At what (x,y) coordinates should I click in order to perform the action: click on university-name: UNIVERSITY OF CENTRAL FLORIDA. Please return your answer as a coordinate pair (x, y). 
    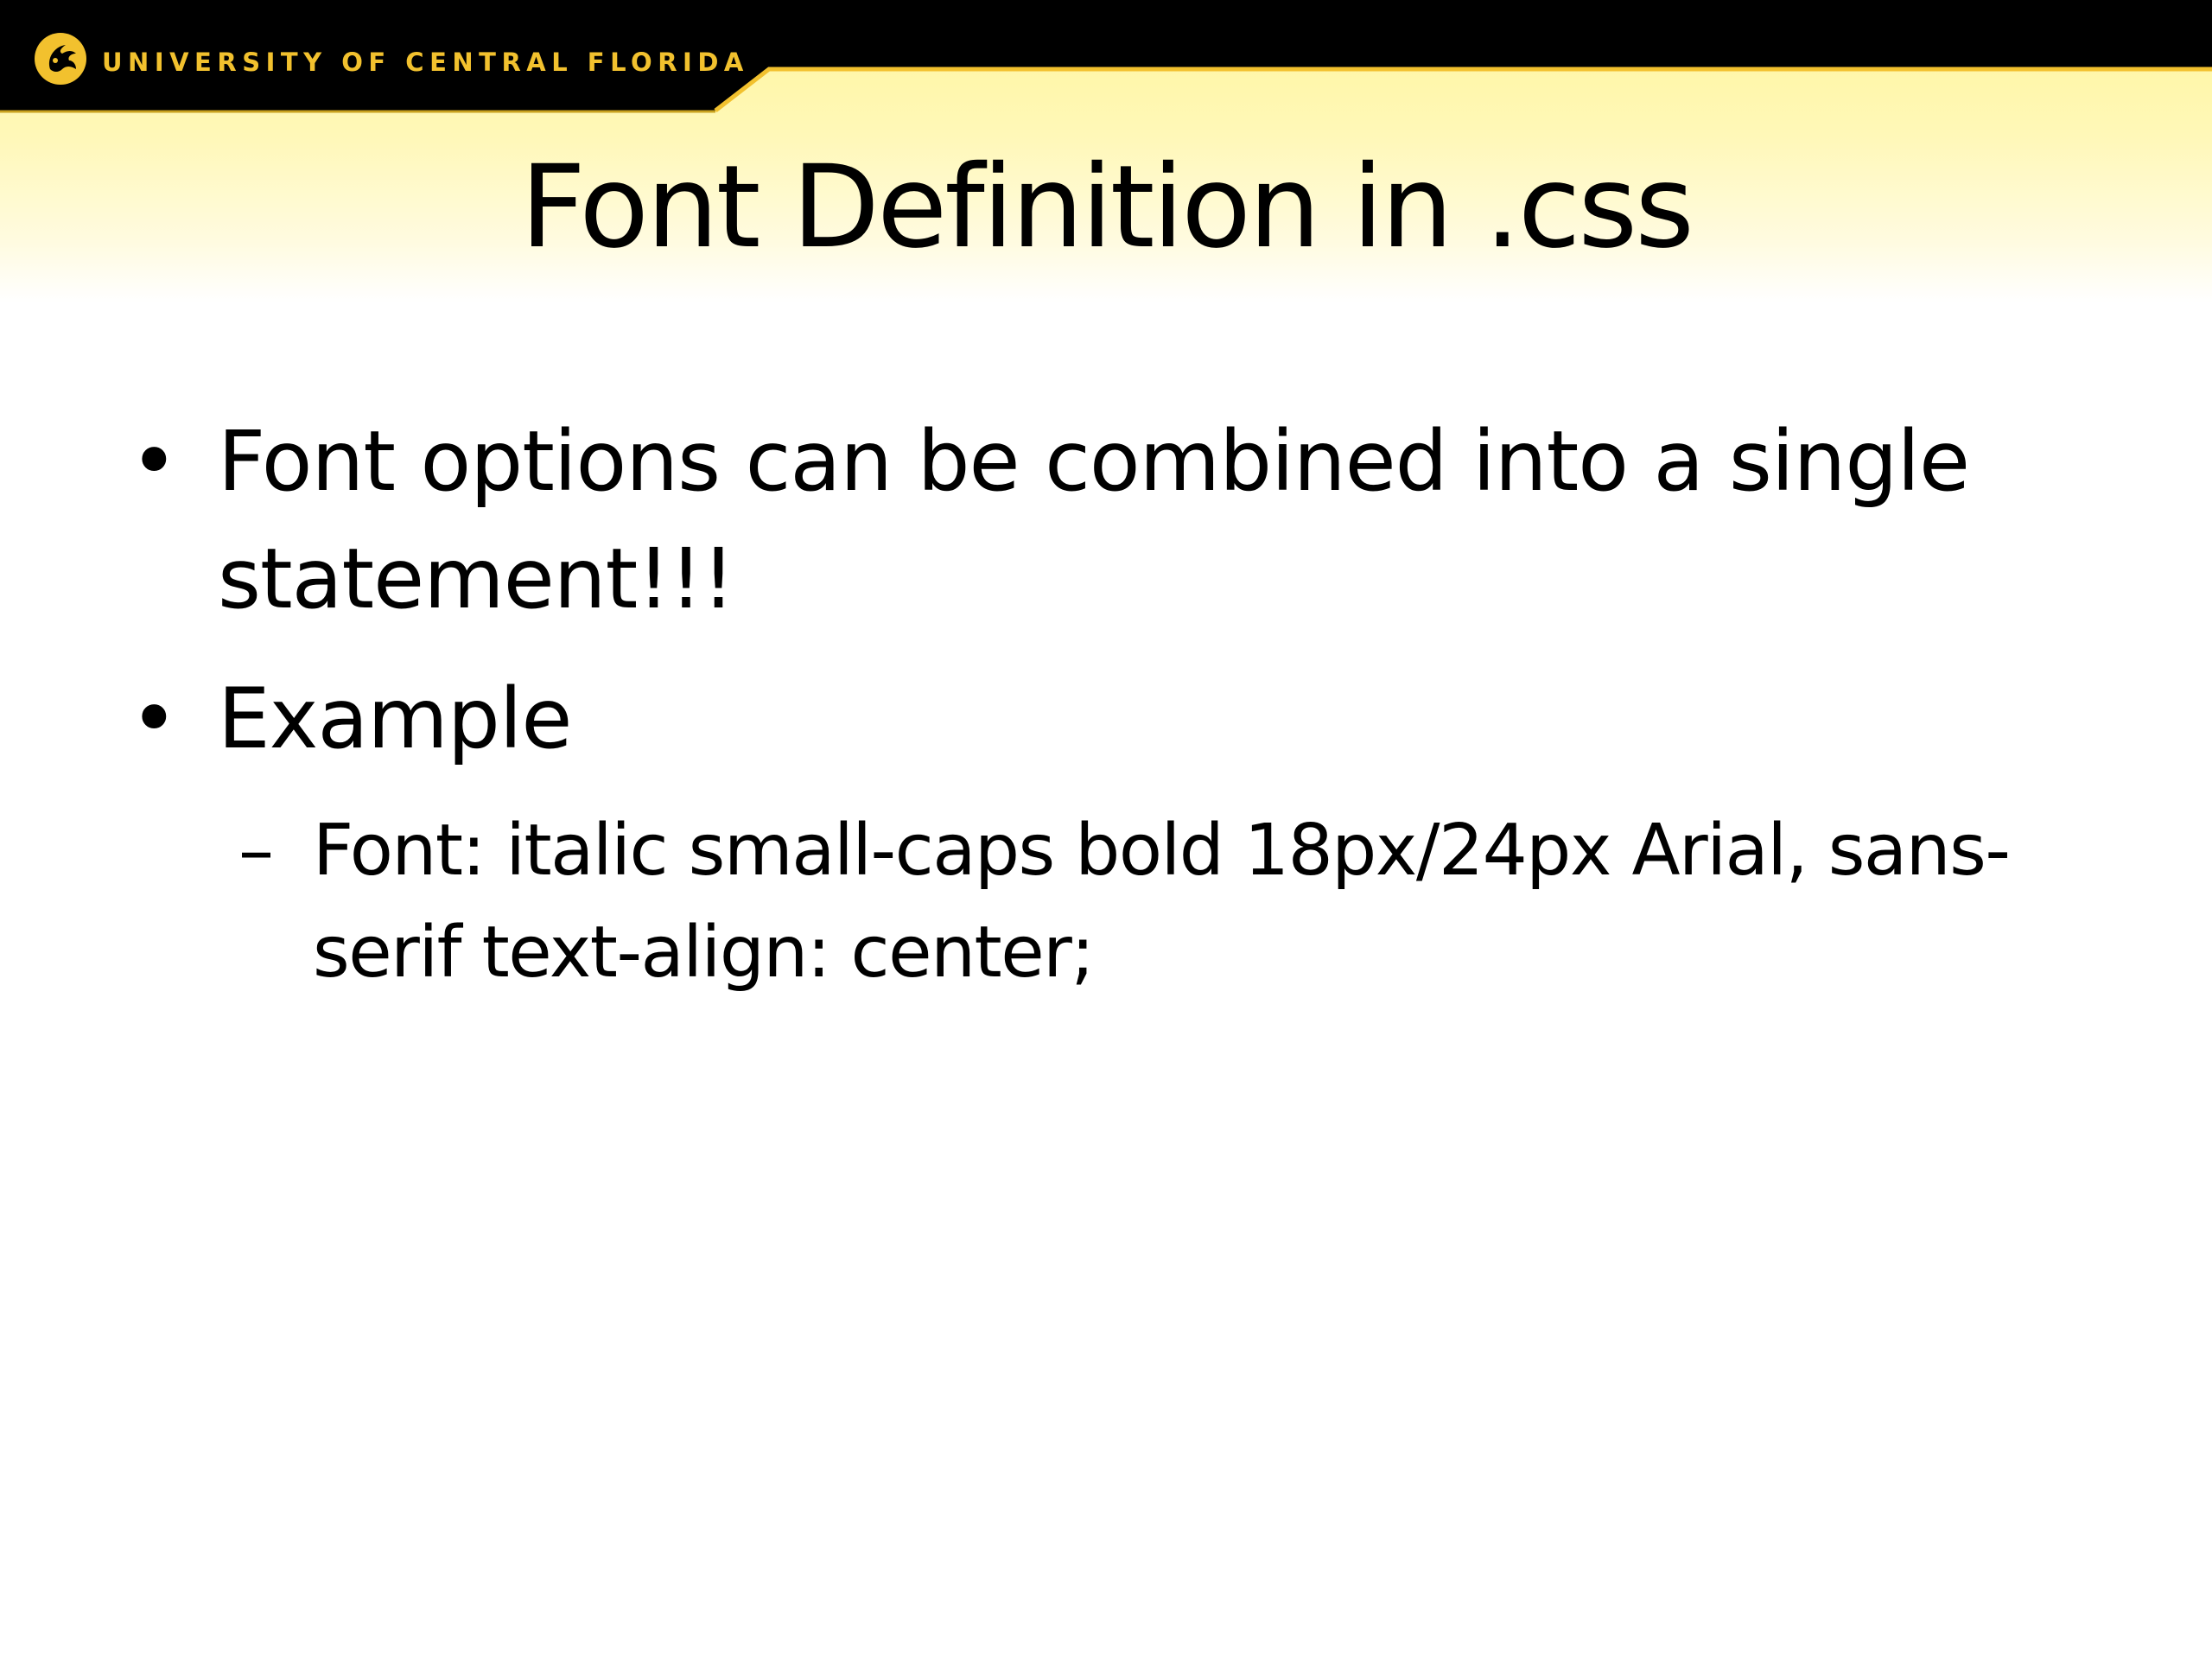
    Looking at the image, I should click on (425, 62).